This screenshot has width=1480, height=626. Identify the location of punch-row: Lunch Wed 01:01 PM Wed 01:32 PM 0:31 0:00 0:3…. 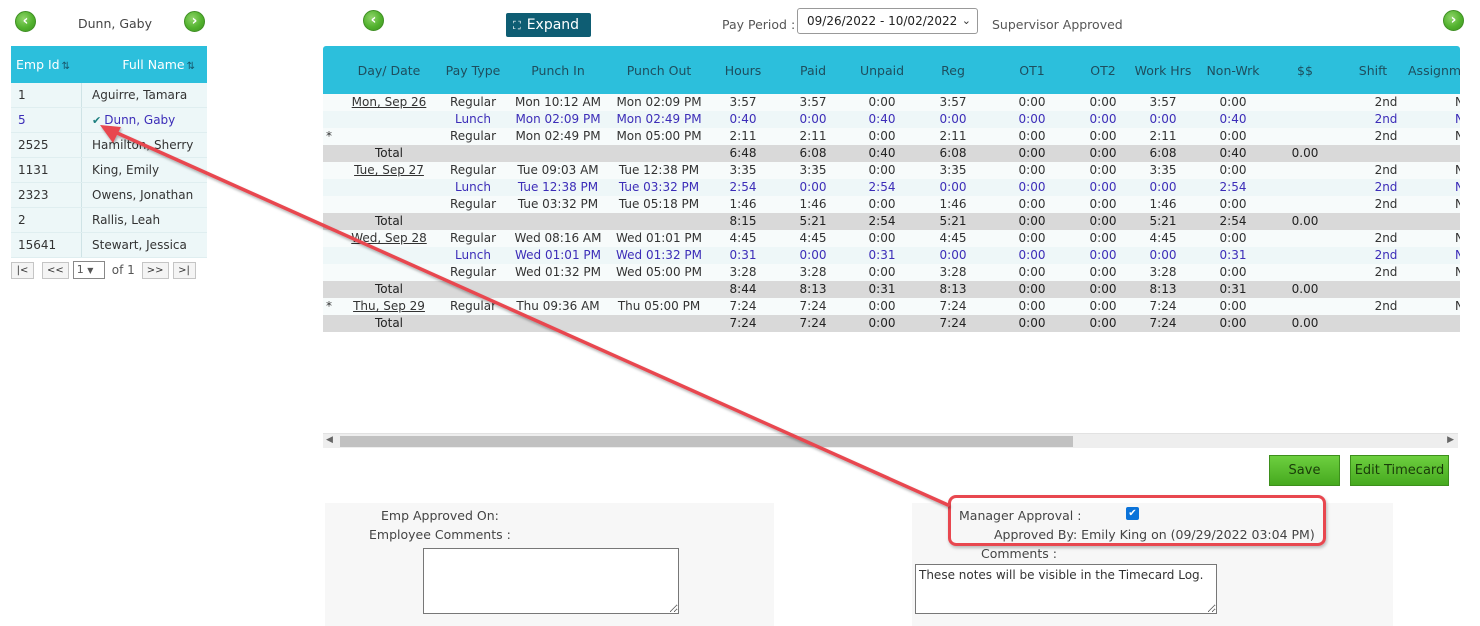
(891, 255).